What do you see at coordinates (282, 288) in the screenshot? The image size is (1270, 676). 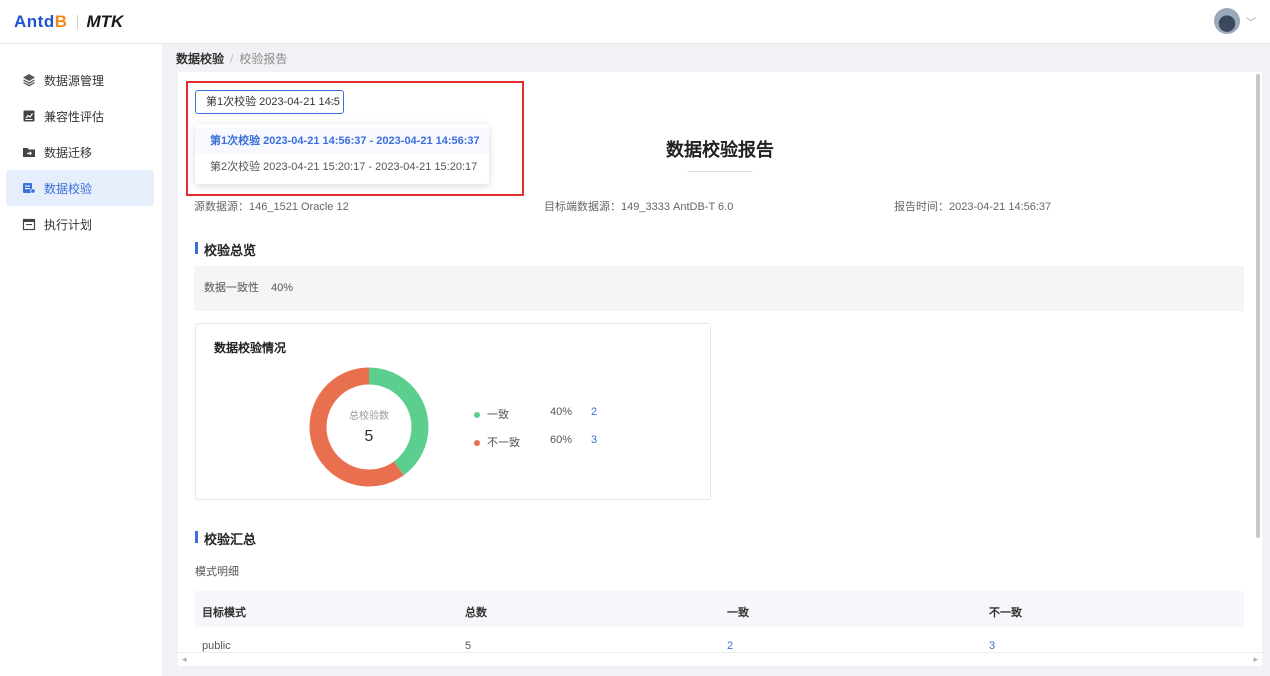 I see `consistency-value: 40%` at bounding box center [282, 288].